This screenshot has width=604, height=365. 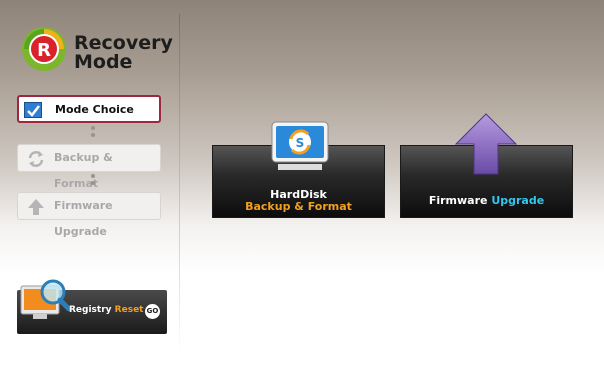 I want to click on logo-title: Recovery Mode, so click(x=123, y=53).